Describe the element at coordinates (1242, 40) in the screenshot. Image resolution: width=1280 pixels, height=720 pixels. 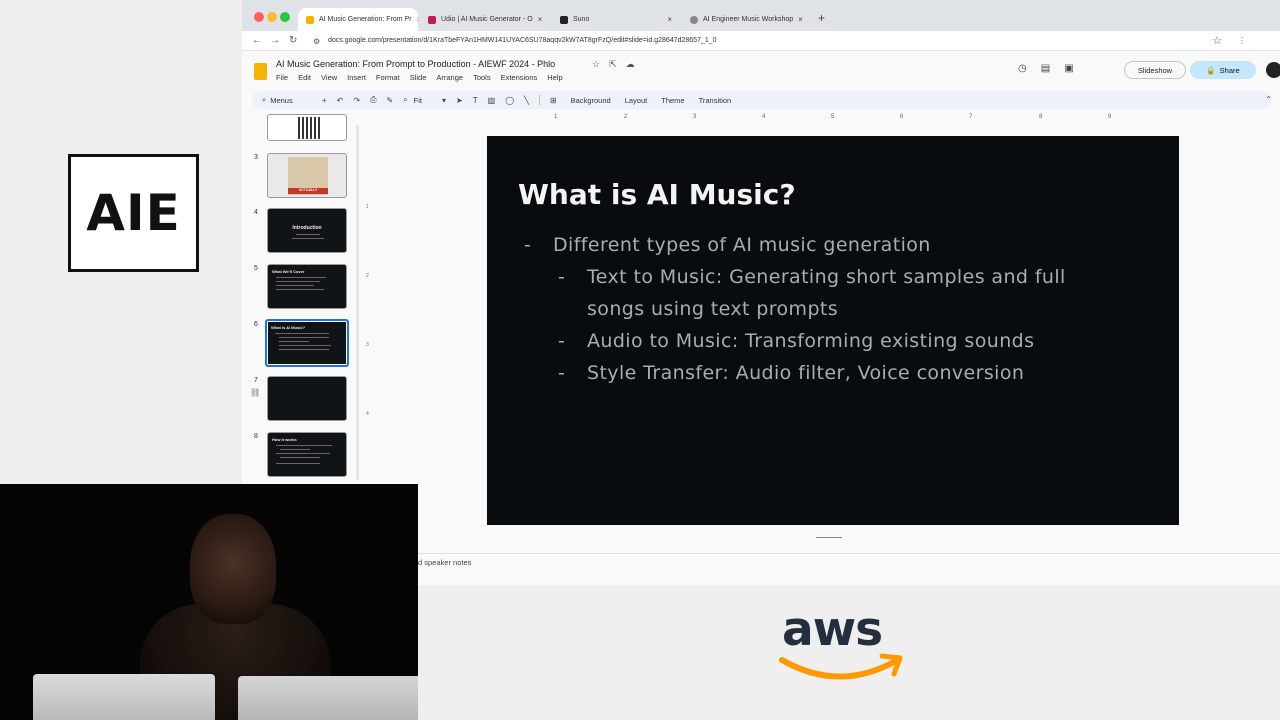
I see `extensions-icon: ⋮` at that location.